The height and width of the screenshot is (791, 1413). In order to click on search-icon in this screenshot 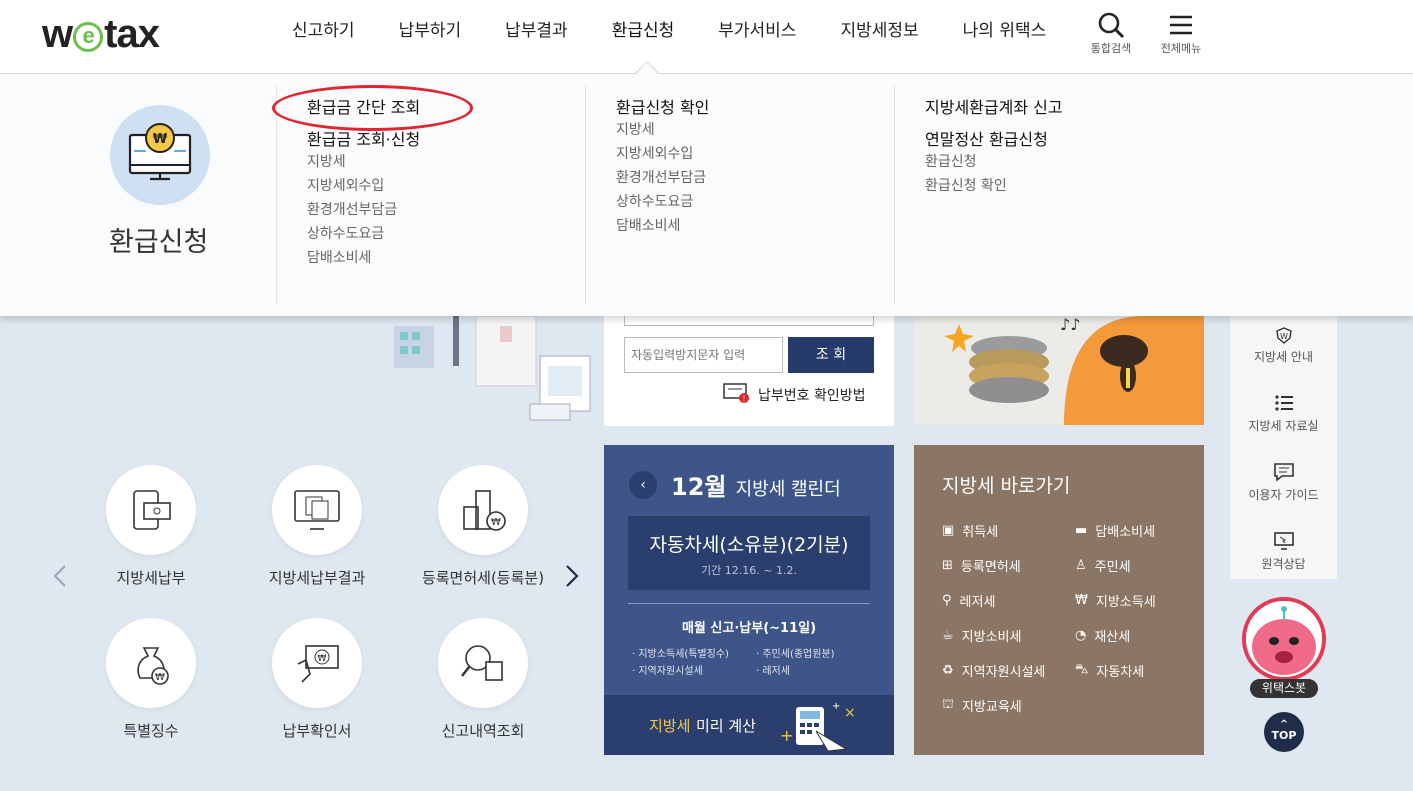, I will do `click(1111, 25)`.